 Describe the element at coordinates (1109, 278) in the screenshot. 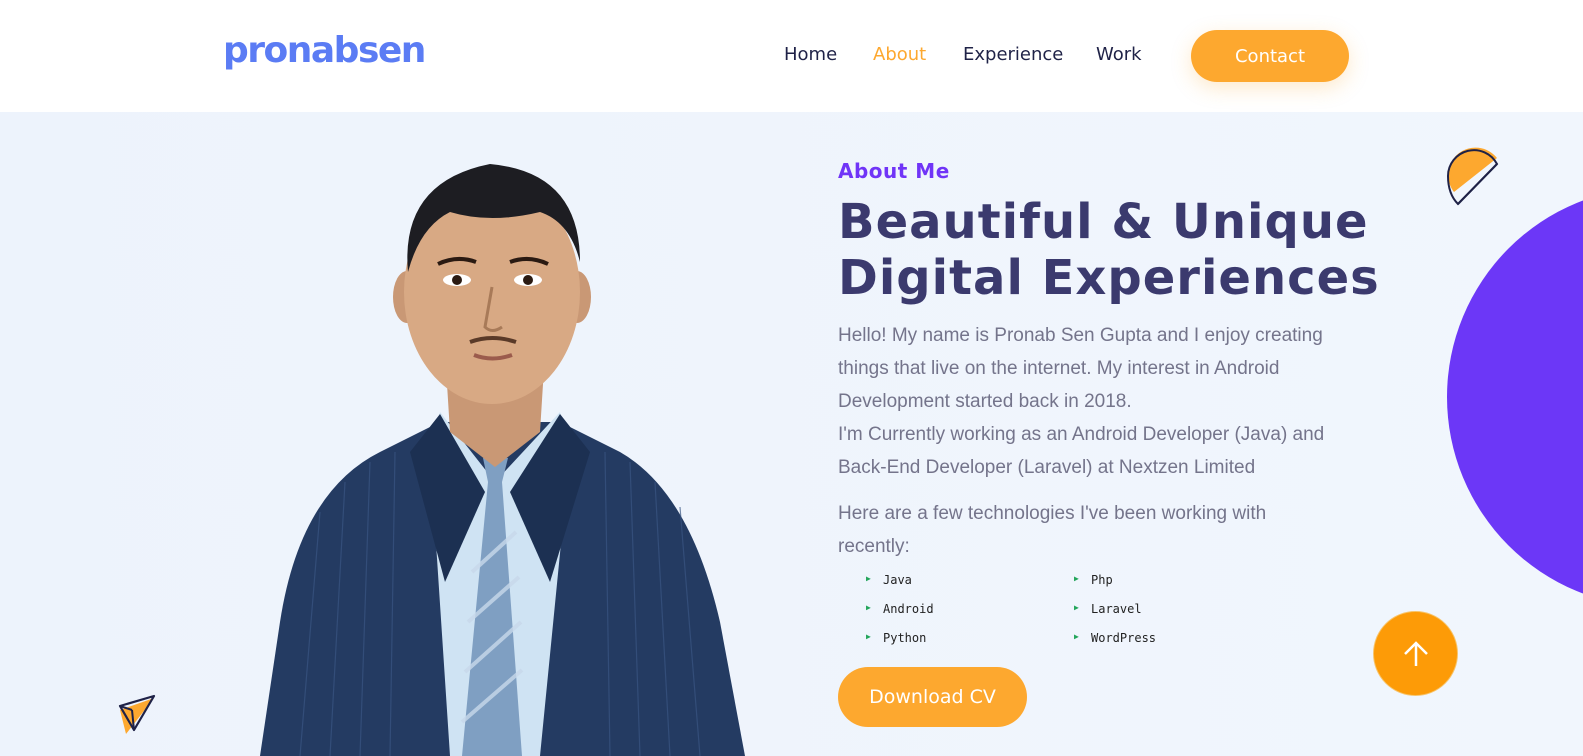

I see `headline-line-2: Digital Experiences` at that location.